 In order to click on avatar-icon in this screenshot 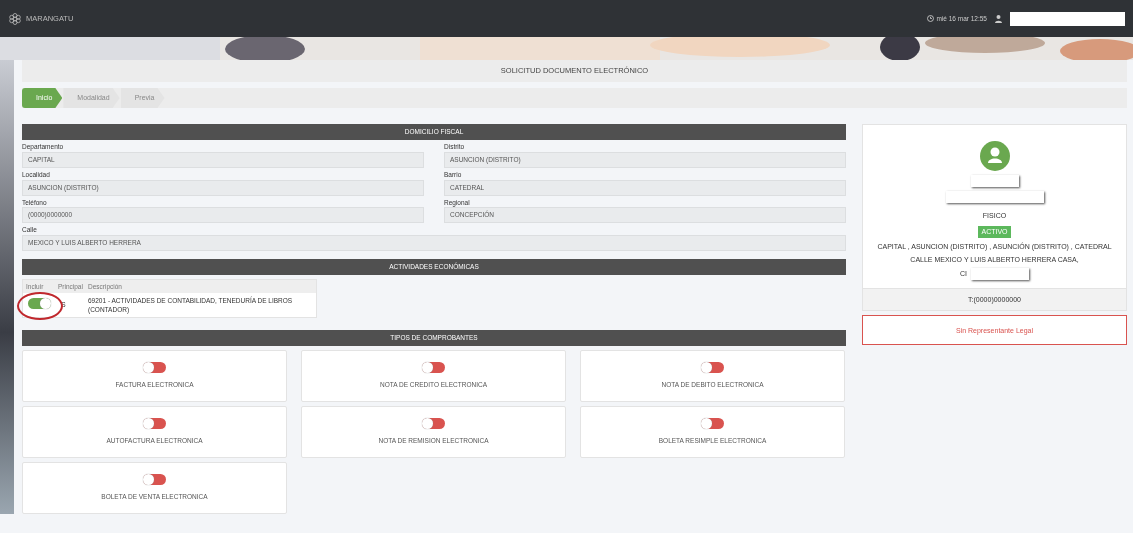, I will do `click(994, 156)`.